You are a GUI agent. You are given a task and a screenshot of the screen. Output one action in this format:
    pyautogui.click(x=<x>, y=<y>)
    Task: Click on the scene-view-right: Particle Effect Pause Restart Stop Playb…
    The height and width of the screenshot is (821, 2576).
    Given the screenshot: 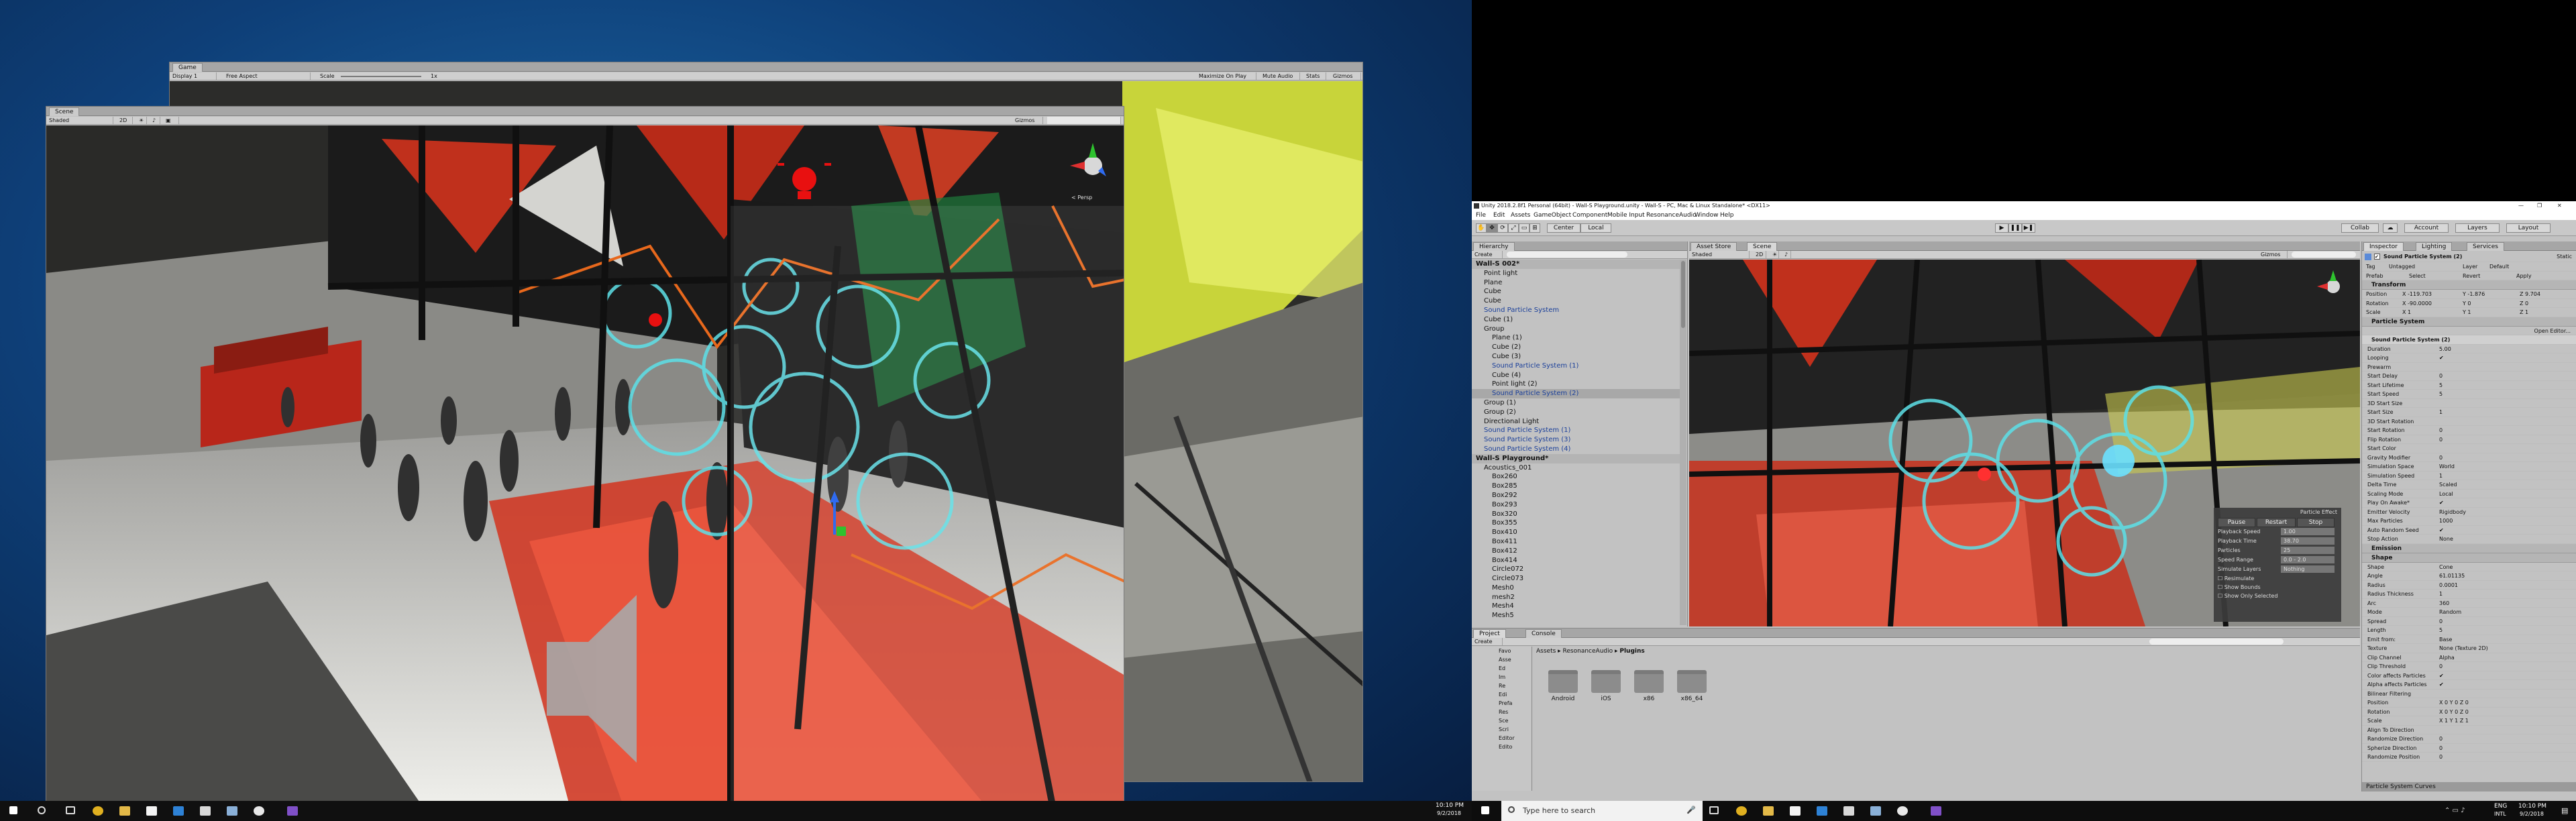 What is the action you would take?
    pyautogui.click(x=2024, y=443)
    